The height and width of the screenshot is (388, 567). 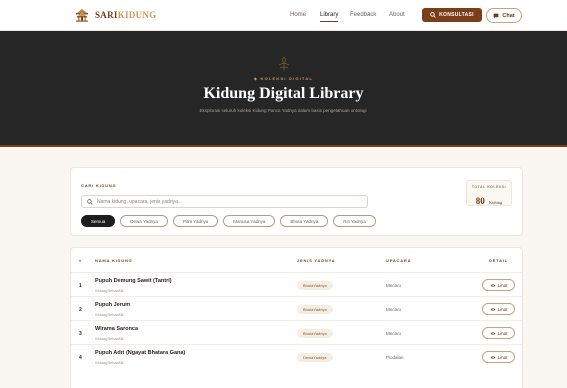 I want to click on filter-semua: Semua, so click(x=98, y=221).